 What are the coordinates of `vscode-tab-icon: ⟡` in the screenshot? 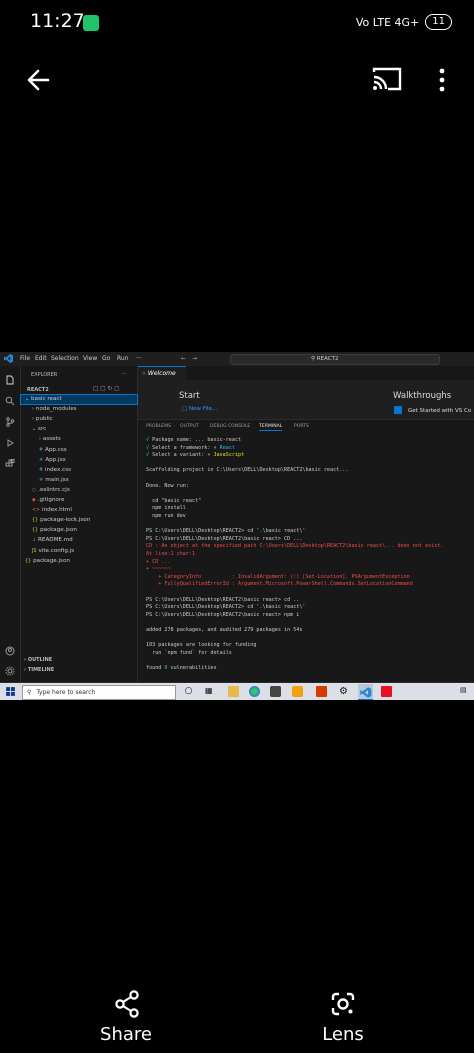 It's located at (144, 373).